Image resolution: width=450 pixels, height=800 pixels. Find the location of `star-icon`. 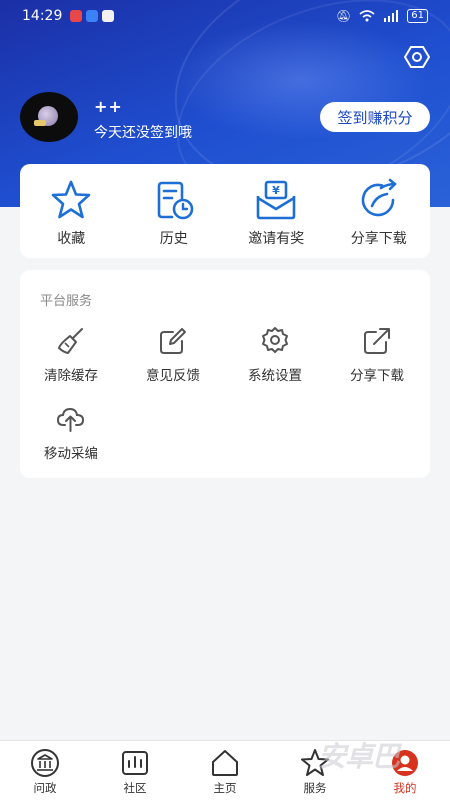

star-icon is located at coordinates (71, 199).